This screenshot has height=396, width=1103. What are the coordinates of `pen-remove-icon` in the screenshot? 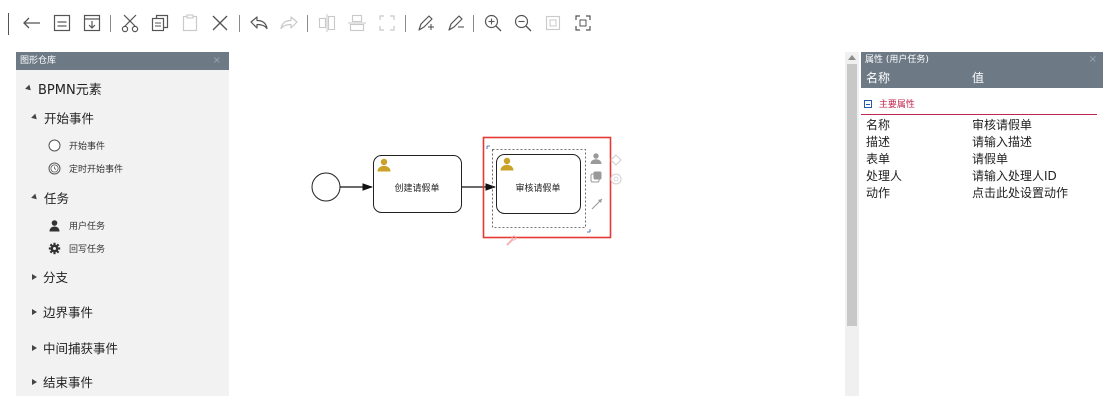 It's located at (455, 23).